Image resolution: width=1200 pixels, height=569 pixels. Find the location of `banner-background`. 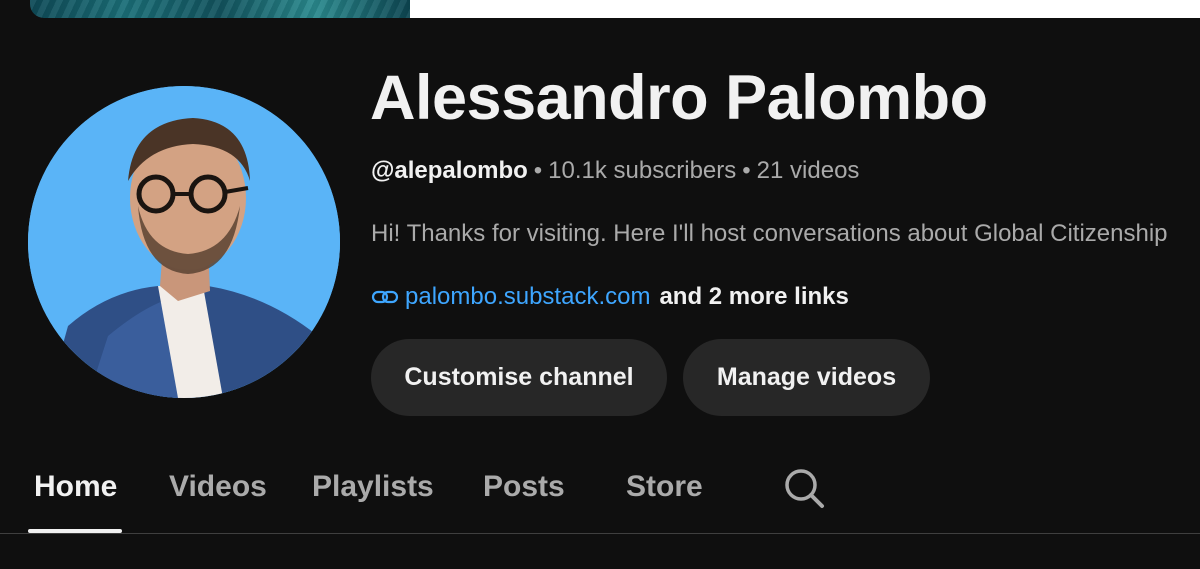

banner-background is located at coordinates (805, 9).